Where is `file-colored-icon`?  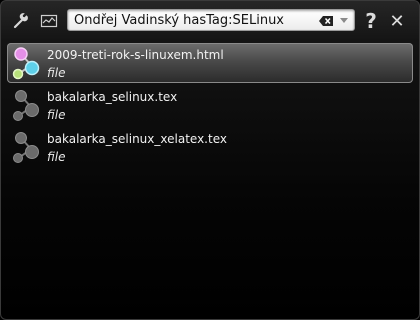 file-colored-icon is located at coordinates (26, 63).